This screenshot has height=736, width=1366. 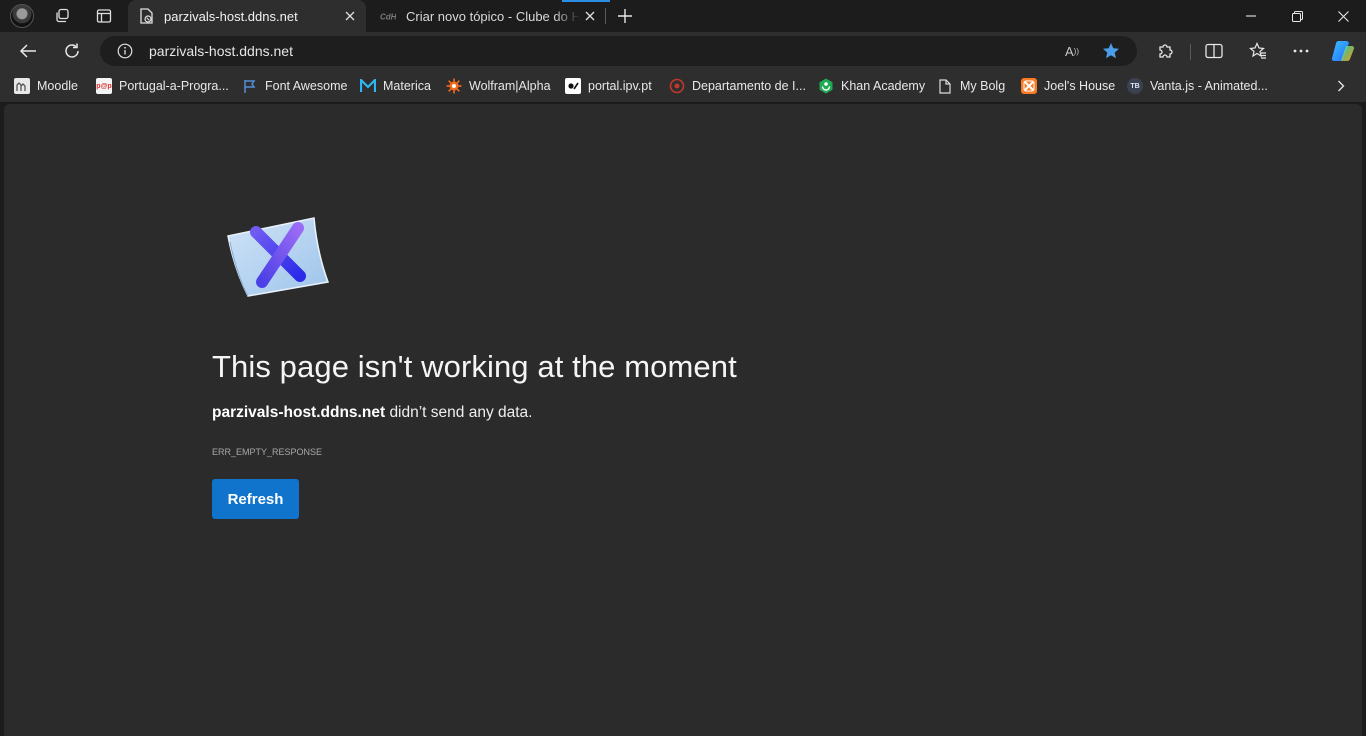 What do you see at coordinates (368, 86) in the screenshot?
I see `materica-icon` at bounding box center [368, 86].